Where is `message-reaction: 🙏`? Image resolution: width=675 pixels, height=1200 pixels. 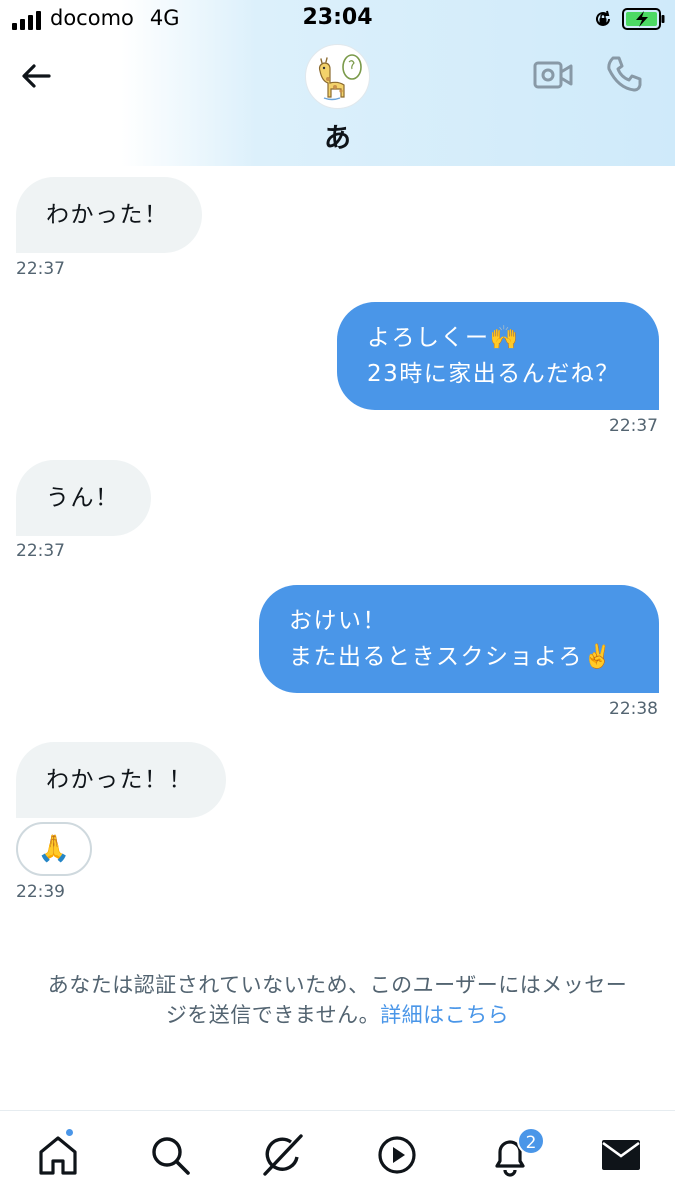
message-reaction: 🙏 is located at coordinates (54, 849).